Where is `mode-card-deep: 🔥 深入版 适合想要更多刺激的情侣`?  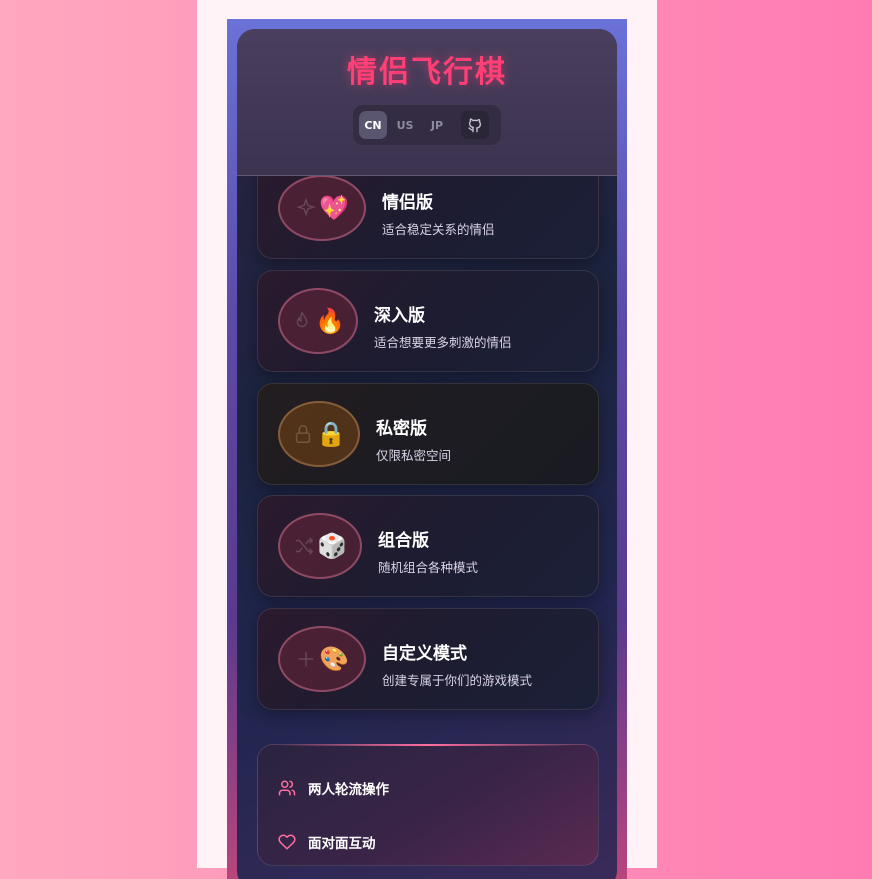 mode-card-deep: 🔥 深入版 适合想要更多刺激的情侣 is located at coordinates (428, 321).